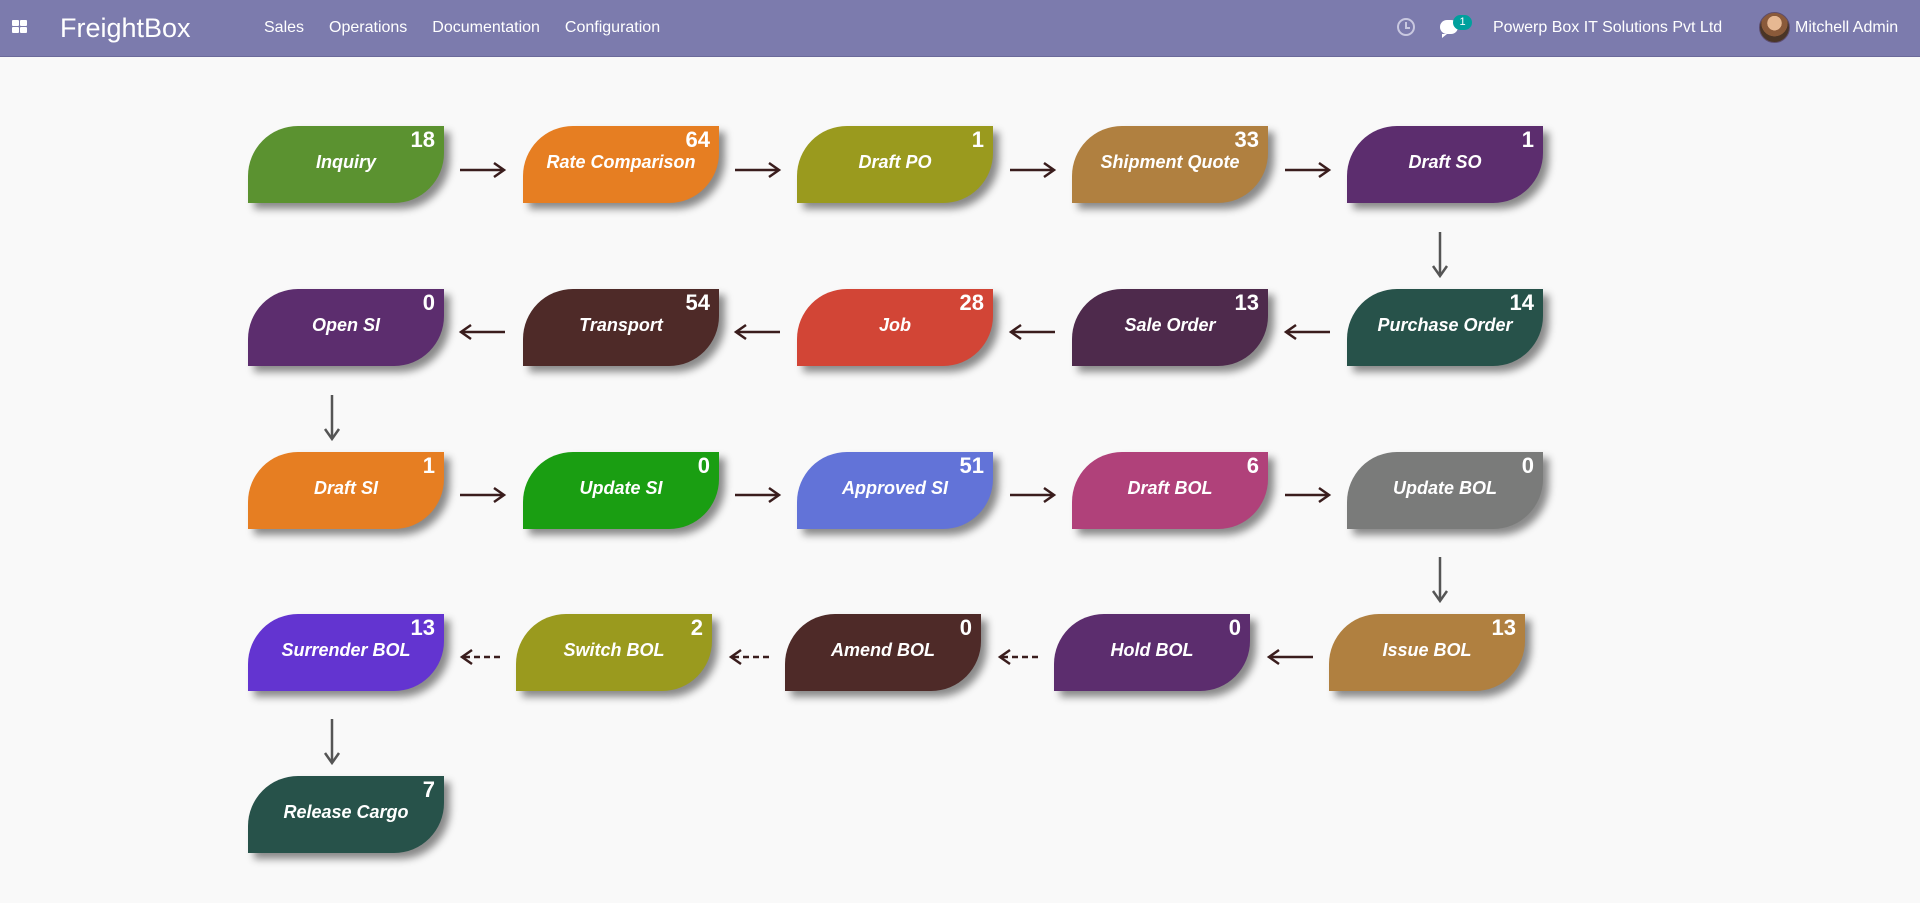  I want to click on stage-label: Shipment Quote, so click(1170, 162).